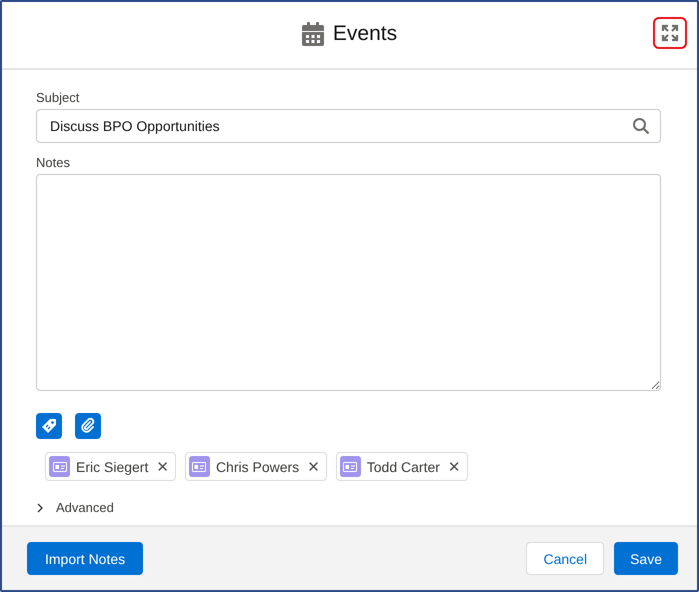 The image size is (699, 592). I want to click on expand-button, so click(670, 33).